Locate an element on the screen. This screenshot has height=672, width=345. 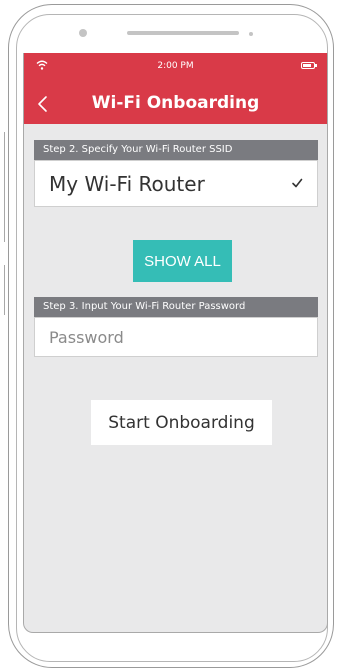
ssid-selector: My Wi-Fi Router is located at coordinates (176, 183).